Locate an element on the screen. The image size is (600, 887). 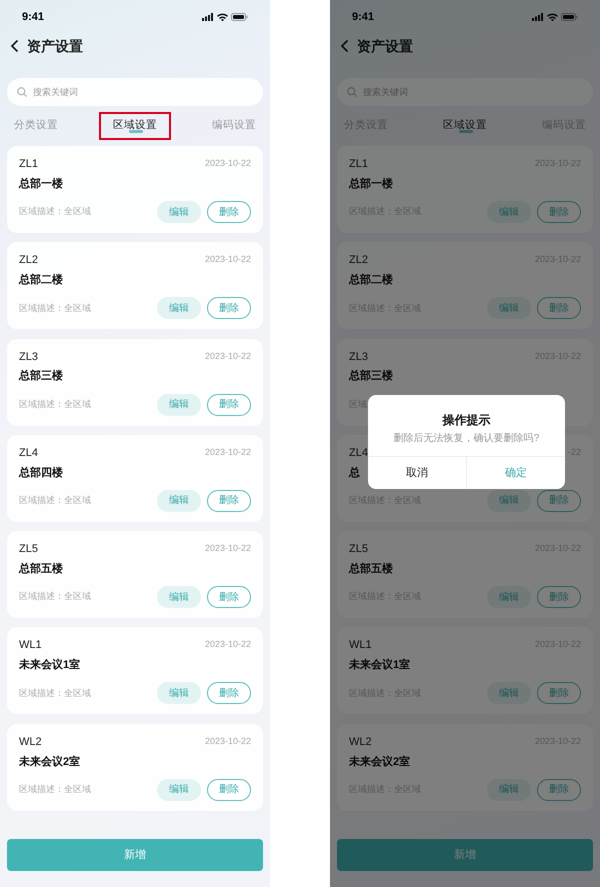
cancel-button: 取消 is located at coordinates (417, 473).